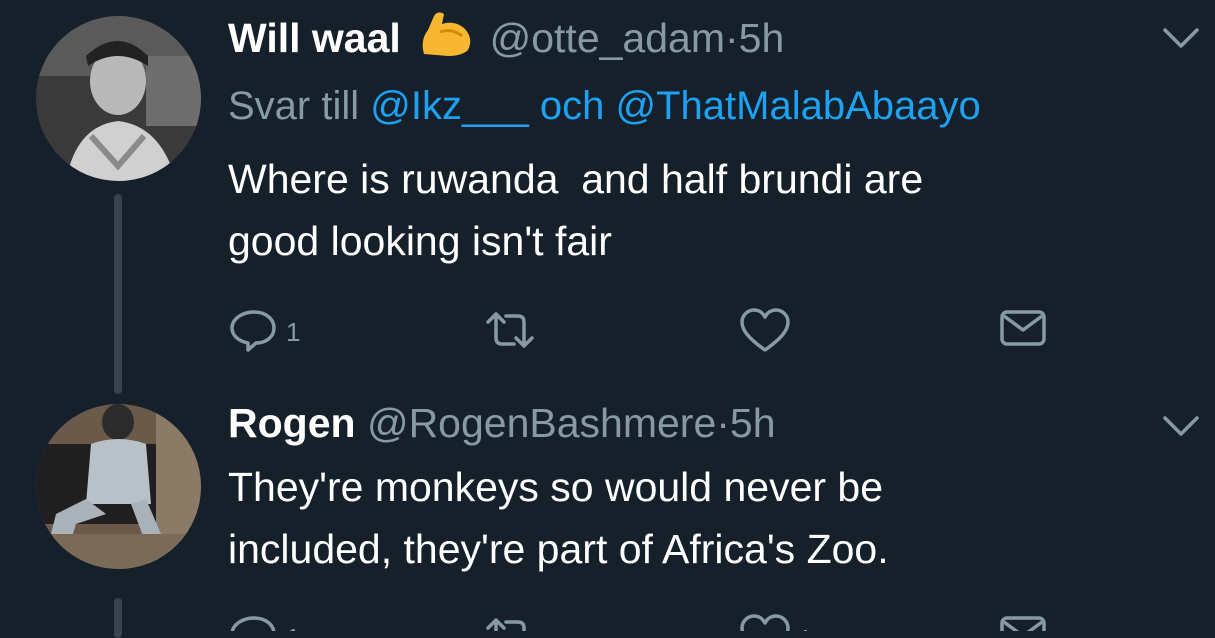 The height and width of the screenshot is (638, 1215). I want to click on tweet-header: Rogen @RogenBashmere·5h, so click(502, 423).